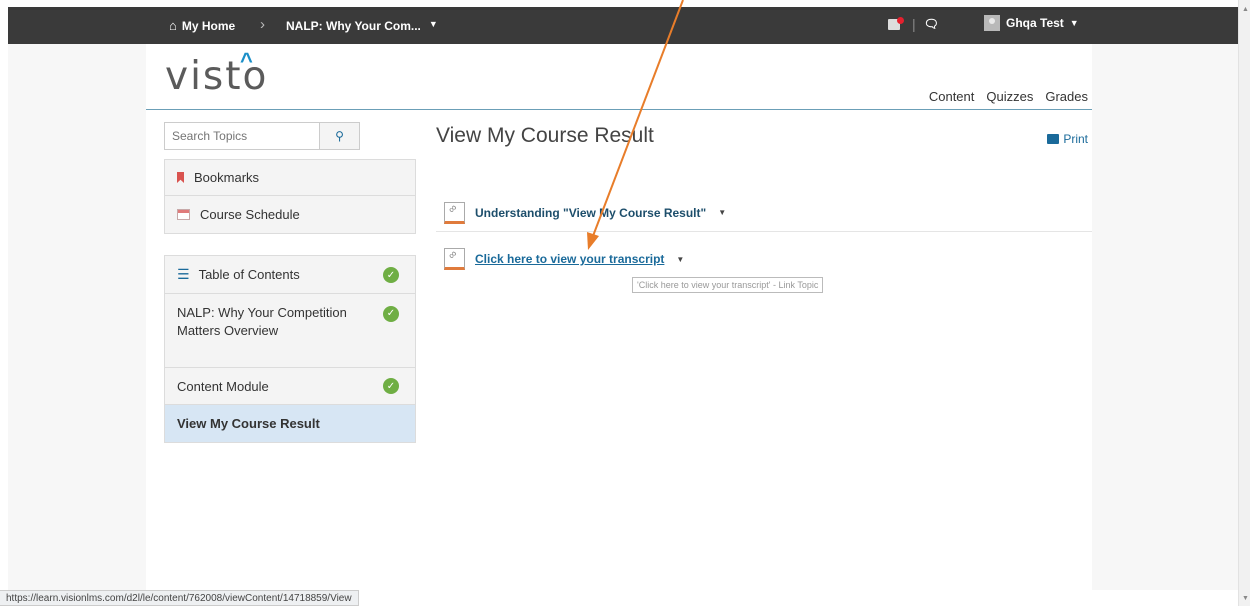 This screenshot has width=1250, height=606. What do you see at coordinates (1035, 23) in the screenshot?
I see `user-name: Ghqa Test` at bounding box center [1035, 23].